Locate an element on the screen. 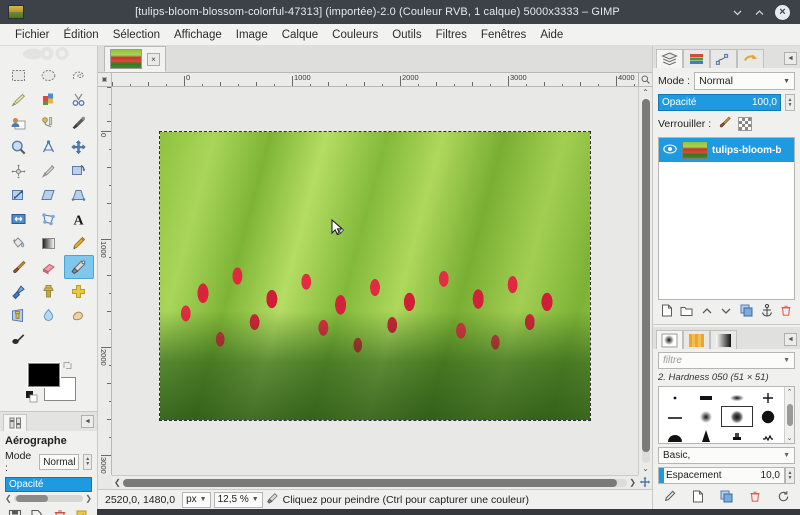 Image resolution: width=800 pixels, height=515 pixels. scroll-down-arrow-icon: ⌄ is located at coordinates (645, 469).